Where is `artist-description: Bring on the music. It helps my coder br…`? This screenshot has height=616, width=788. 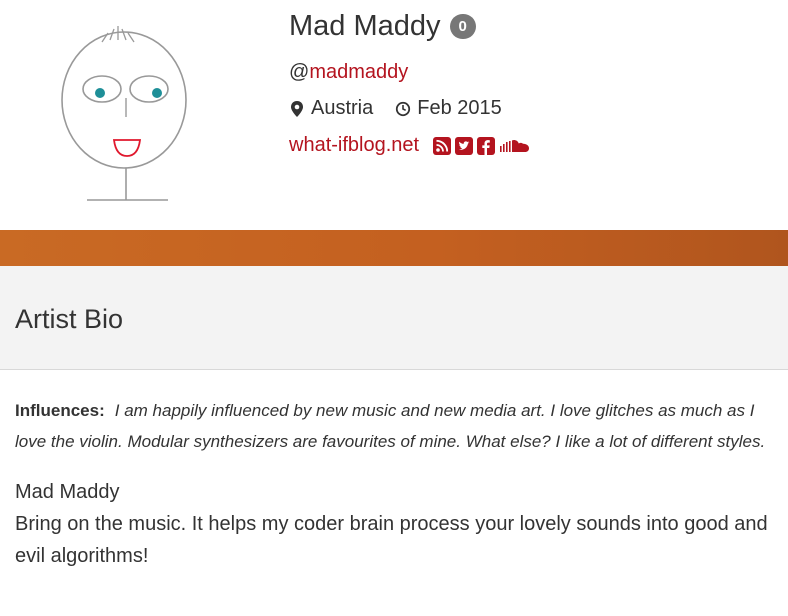 artist-description: Bring on the music. It helps my coder br… is located at coordinates (391, 540).